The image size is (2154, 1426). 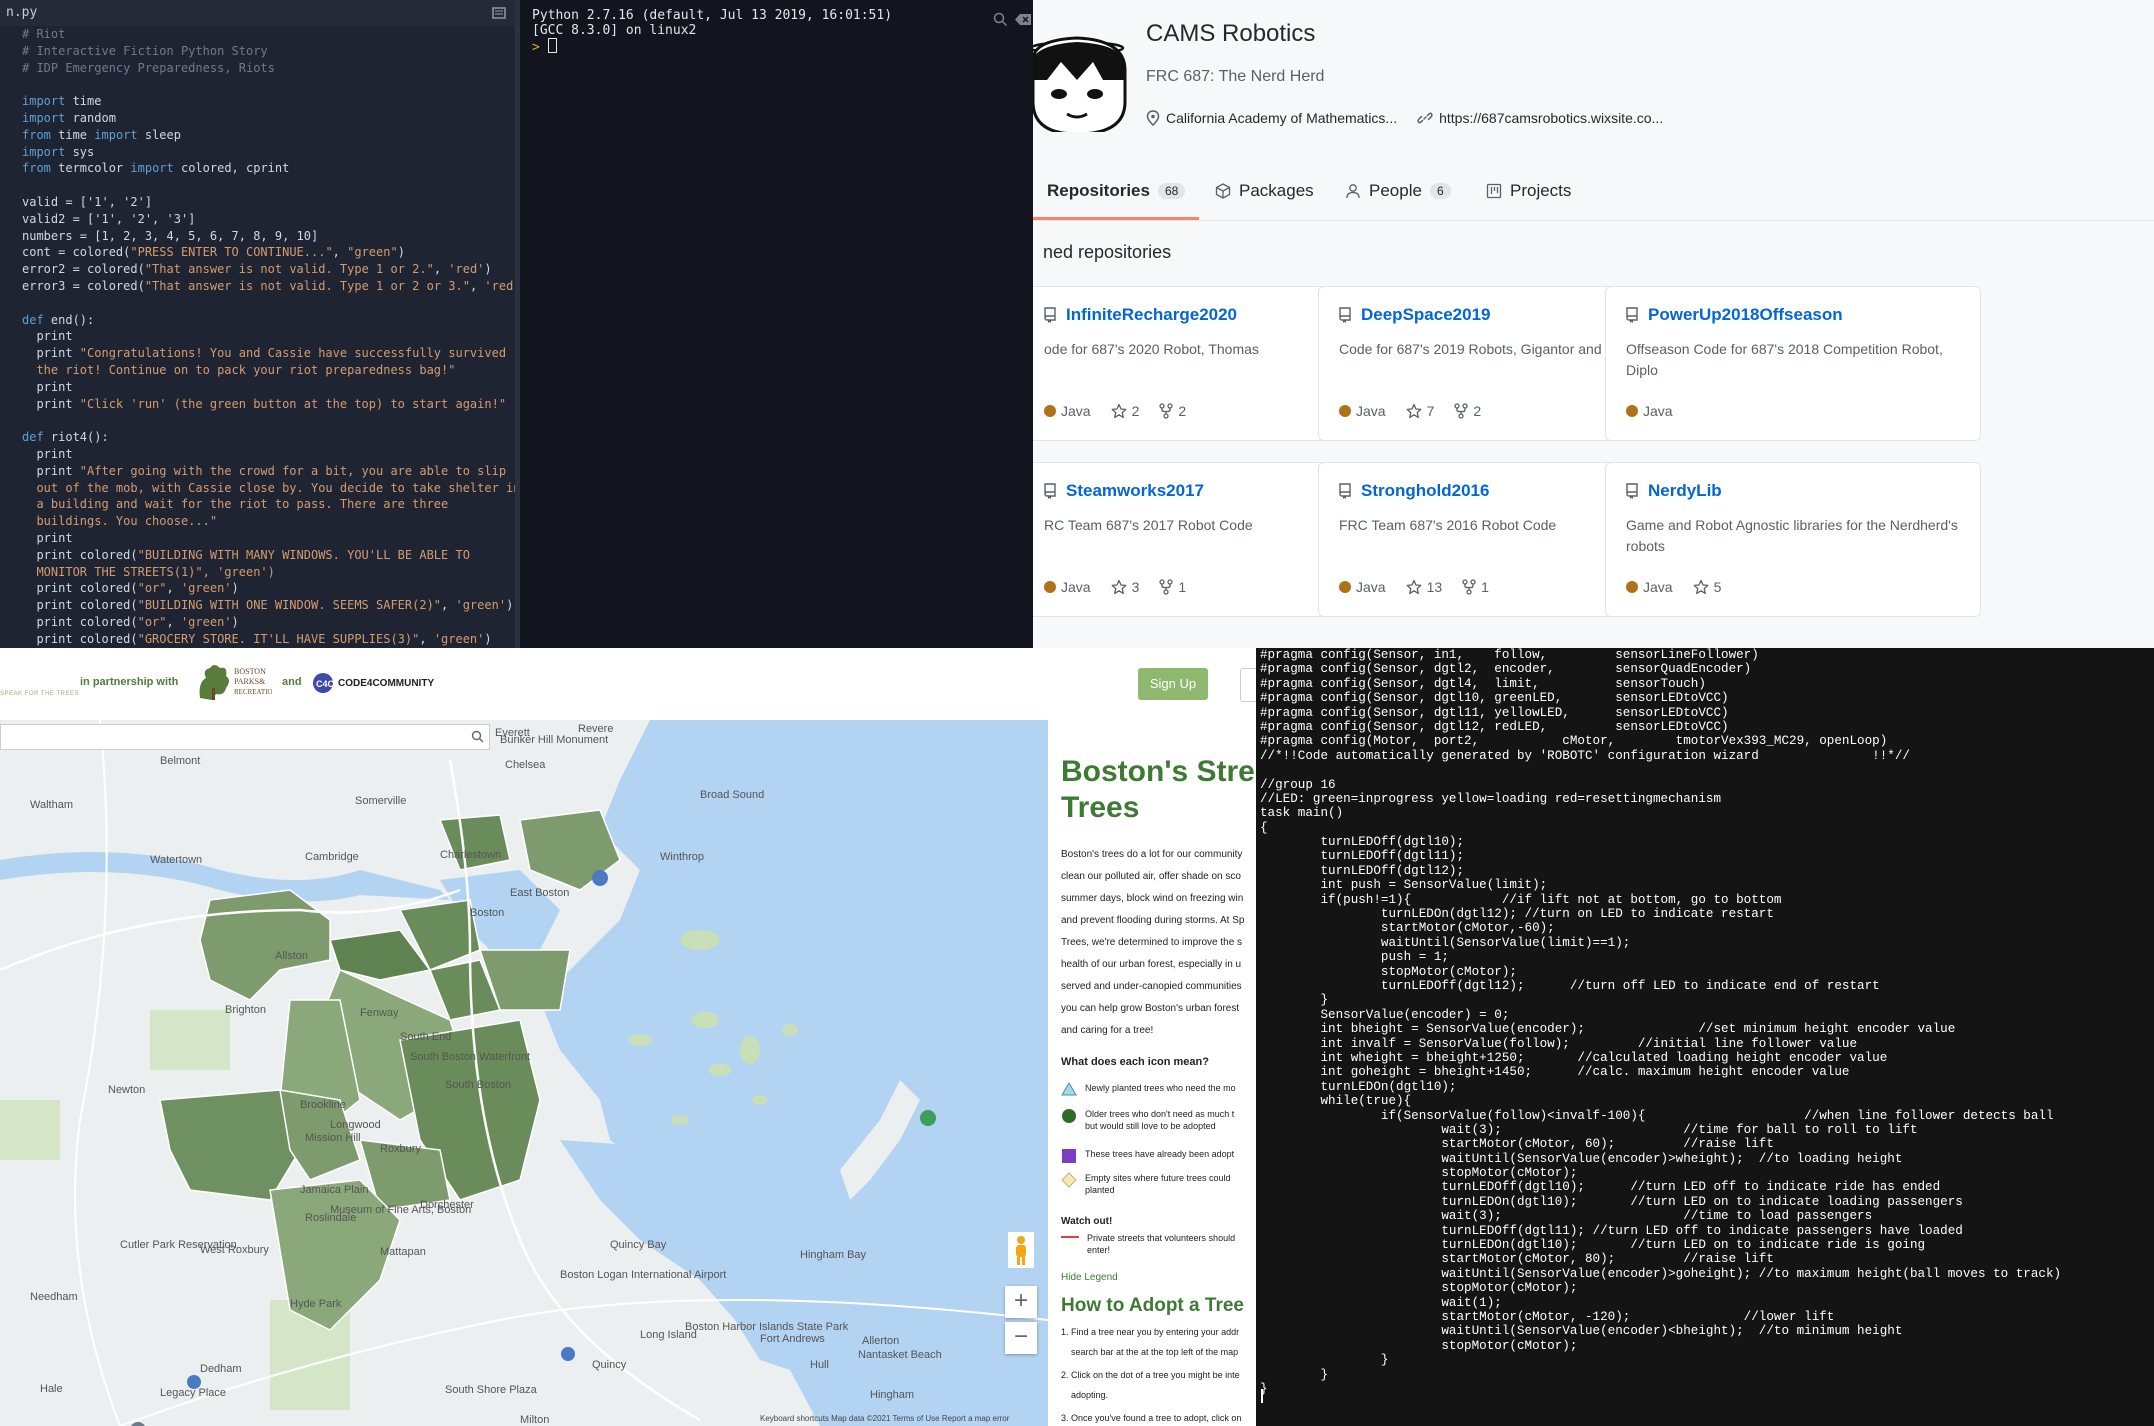 What do you see at coordinates (1098, 190) in the screenshot?
I see `tab-repositories-label: Repositories` at bounding box center [1098, 190].